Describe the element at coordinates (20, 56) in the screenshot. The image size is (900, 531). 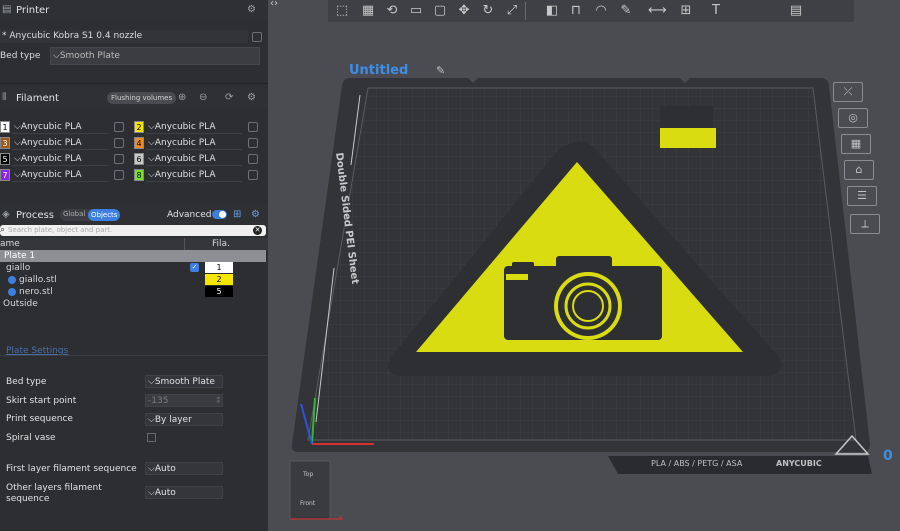
I see `bed-type-label: Bed type` at that location.